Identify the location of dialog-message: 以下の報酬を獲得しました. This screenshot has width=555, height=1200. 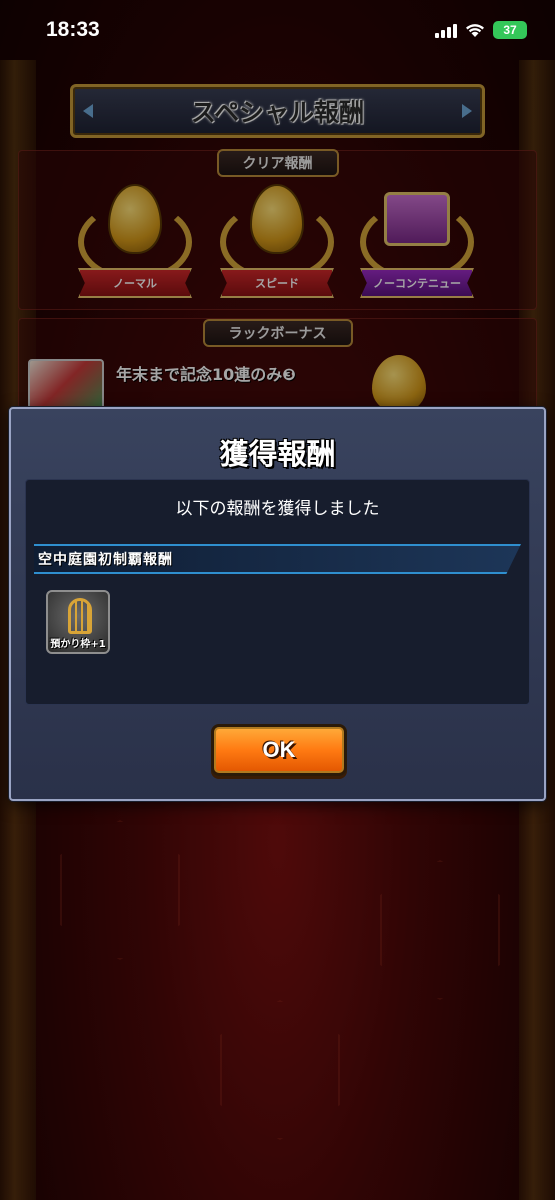
(277, 509).